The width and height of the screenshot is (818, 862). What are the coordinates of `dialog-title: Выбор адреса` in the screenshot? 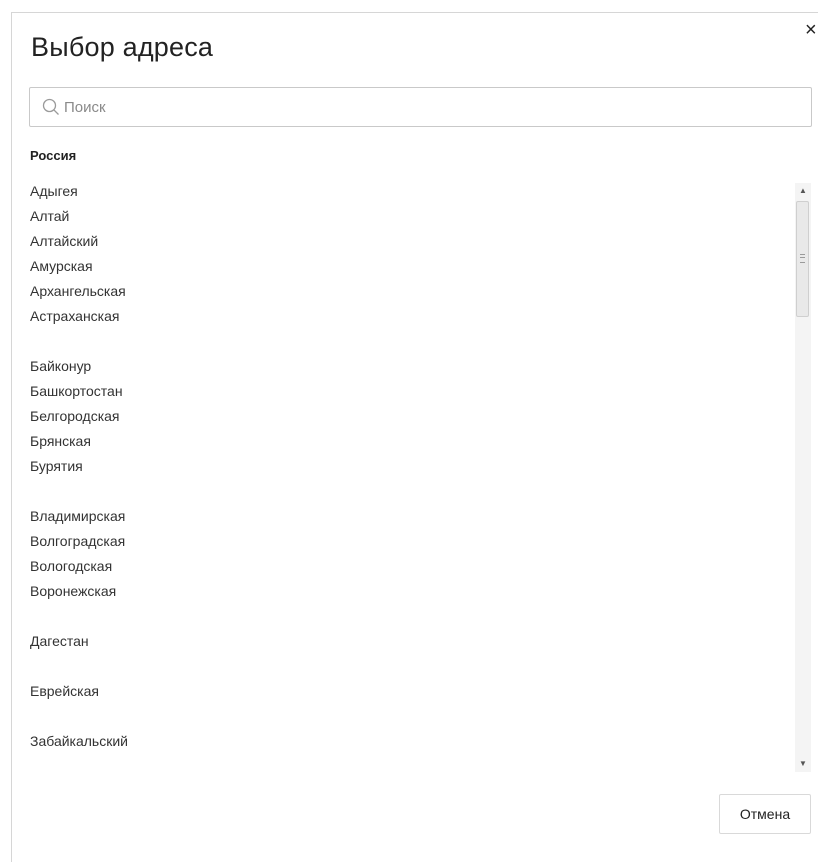 It's located at (122, 47).